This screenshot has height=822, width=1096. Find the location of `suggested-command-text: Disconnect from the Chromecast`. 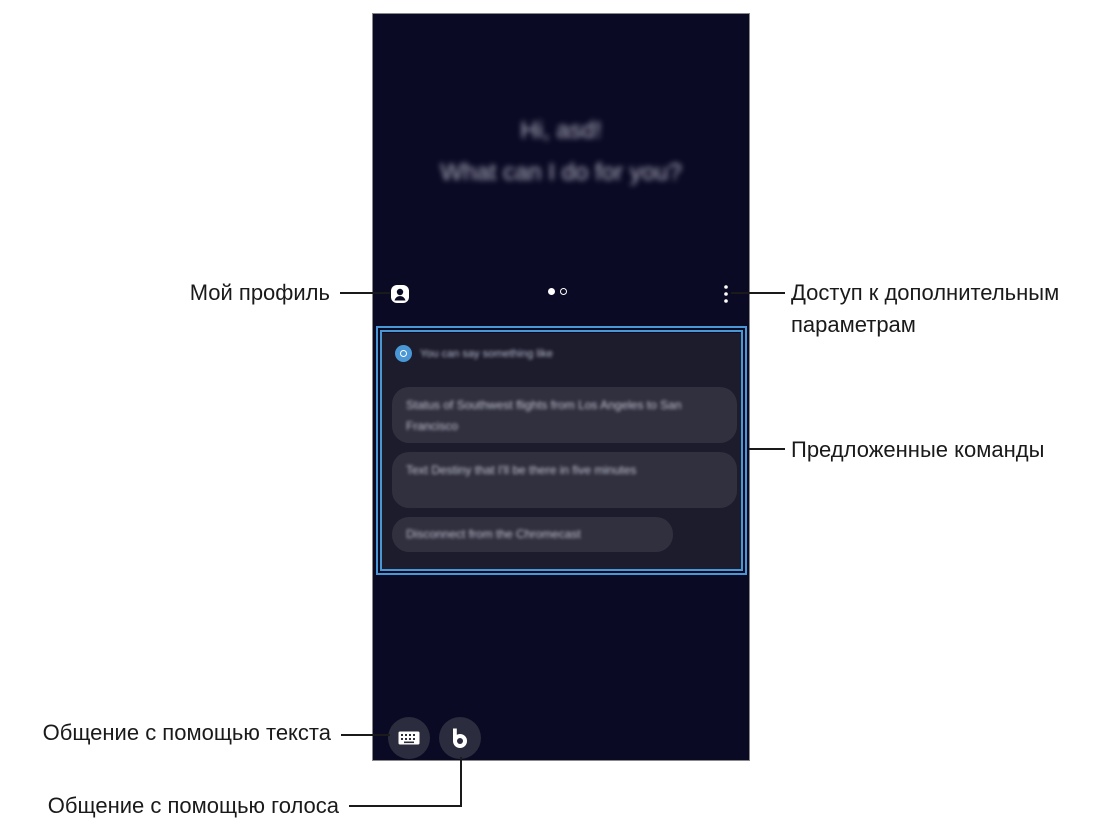

suggested-command-text: Disconnect from the Chromecast is located at coordinates (493, 534).